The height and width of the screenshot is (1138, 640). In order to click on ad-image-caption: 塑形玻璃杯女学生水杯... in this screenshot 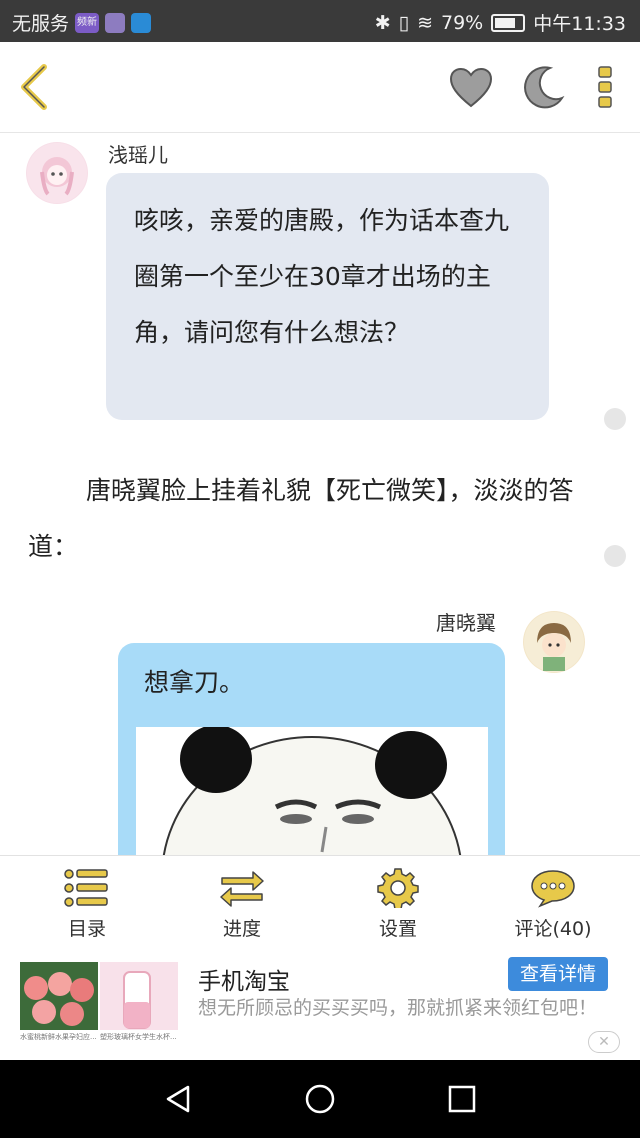, I will do `click(138, 1037)`.